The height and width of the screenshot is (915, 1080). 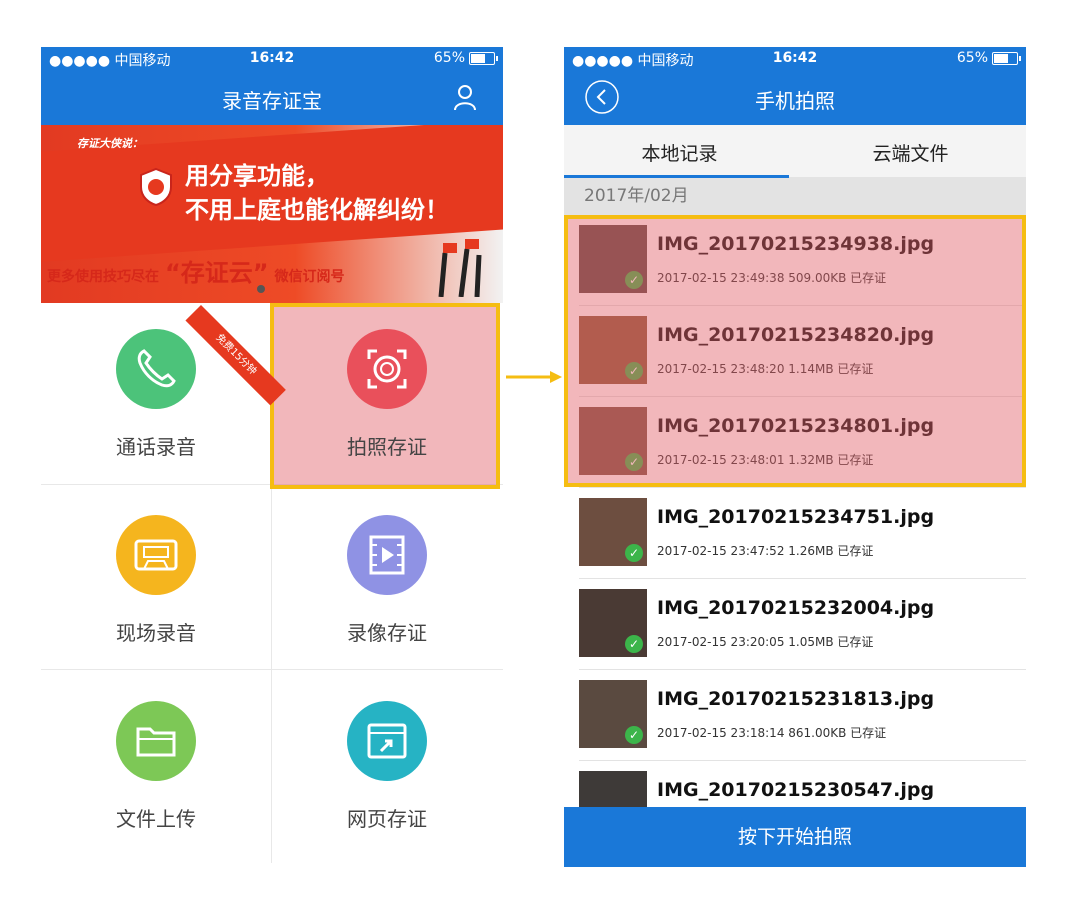 I want to click on grid-item-file-upload: 文件上传, so click(x=156, y=768).